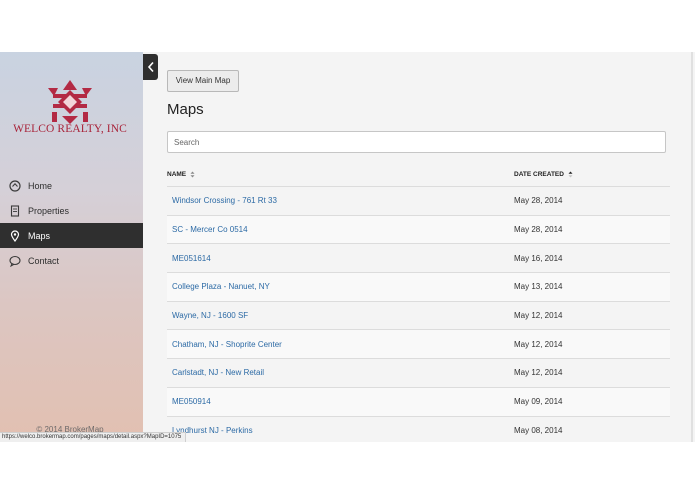 This screenshot has width=695, height=494. I want to click on column-header-label: NAME, so click(177, 174).